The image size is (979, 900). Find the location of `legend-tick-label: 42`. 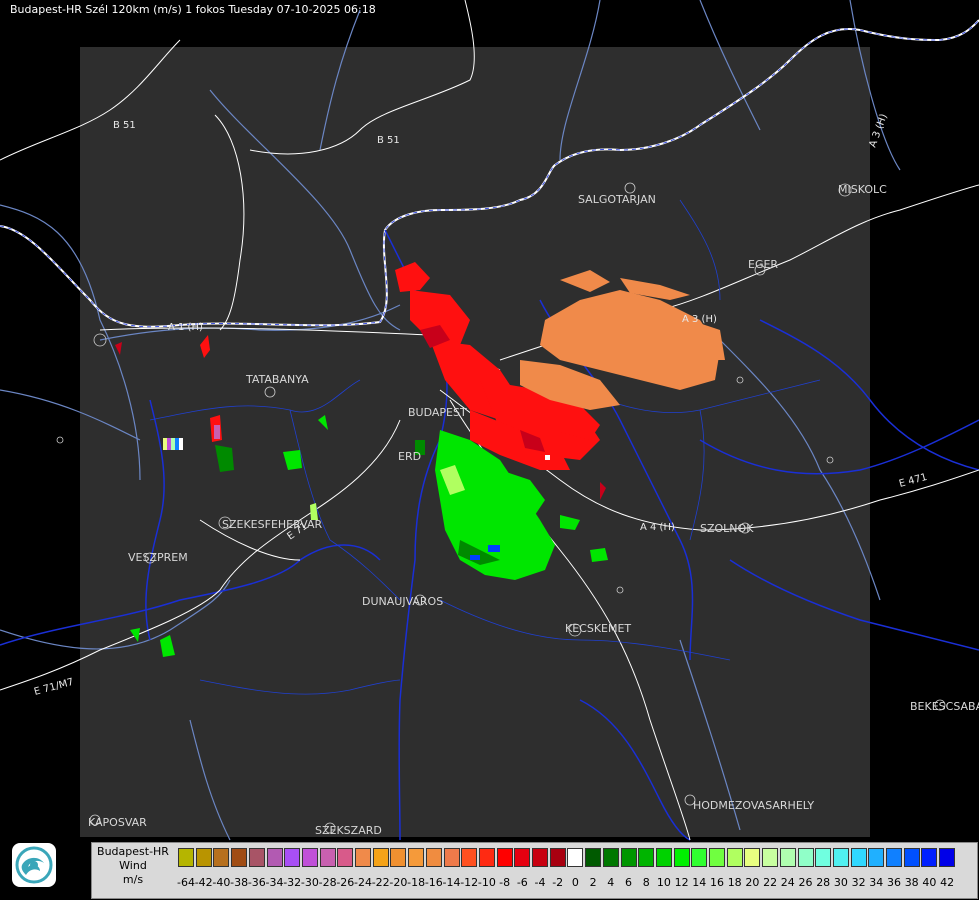

legend-tick-label: 42 is located at coordinates (947, 882).